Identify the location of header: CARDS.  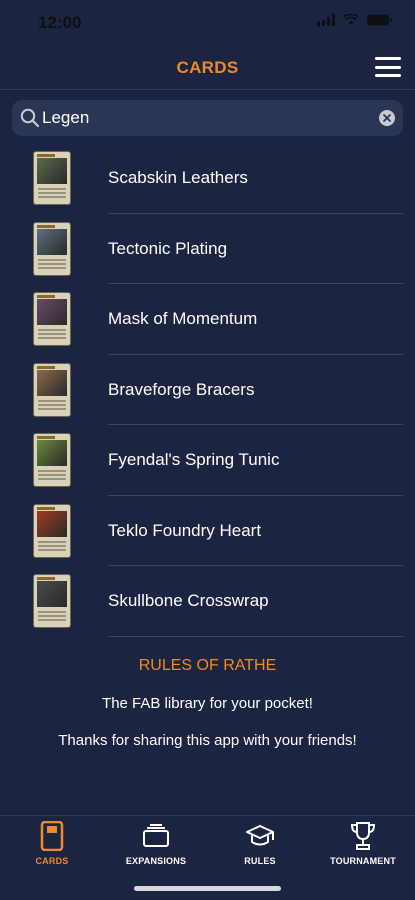
(207, 67).